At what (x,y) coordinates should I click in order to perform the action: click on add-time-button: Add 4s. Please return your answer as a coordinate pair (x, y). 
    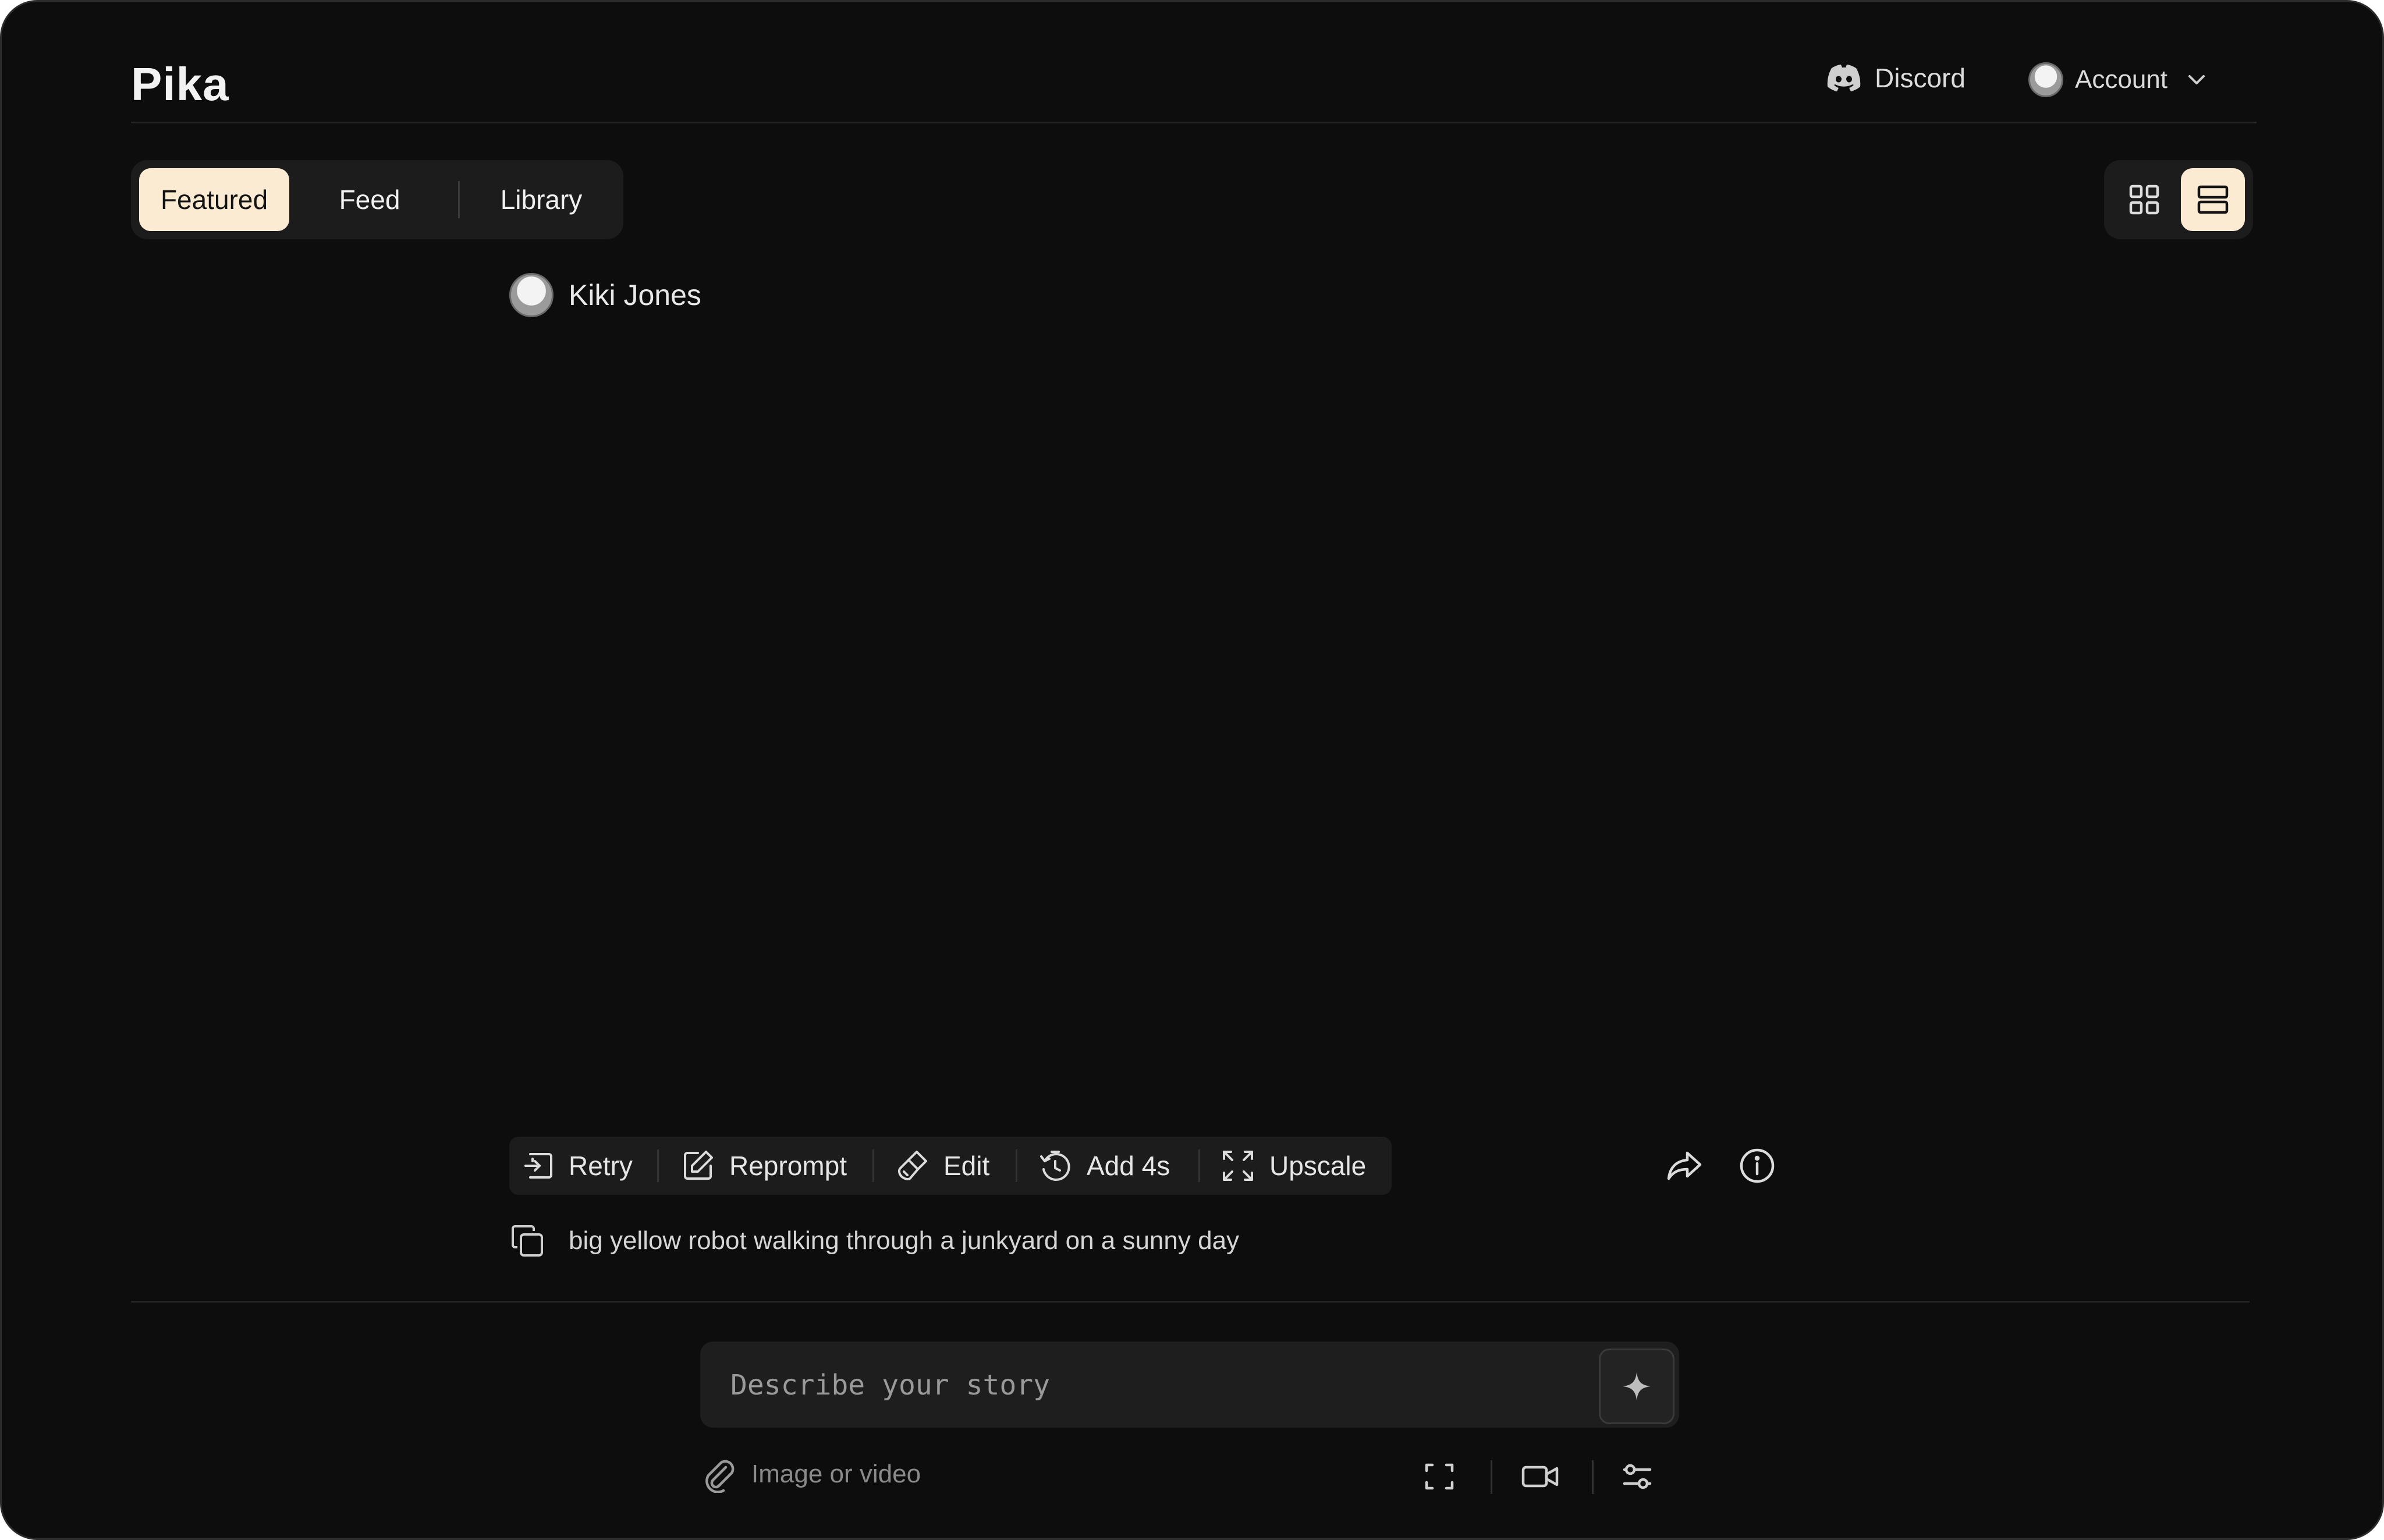
    Looking at the image, I should click on (1104, 1166).